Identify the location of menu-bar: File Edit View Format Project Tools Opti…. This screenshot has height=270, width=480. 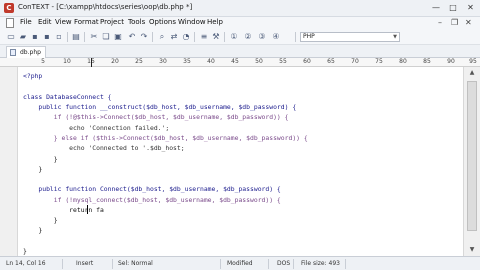
(240, 23).